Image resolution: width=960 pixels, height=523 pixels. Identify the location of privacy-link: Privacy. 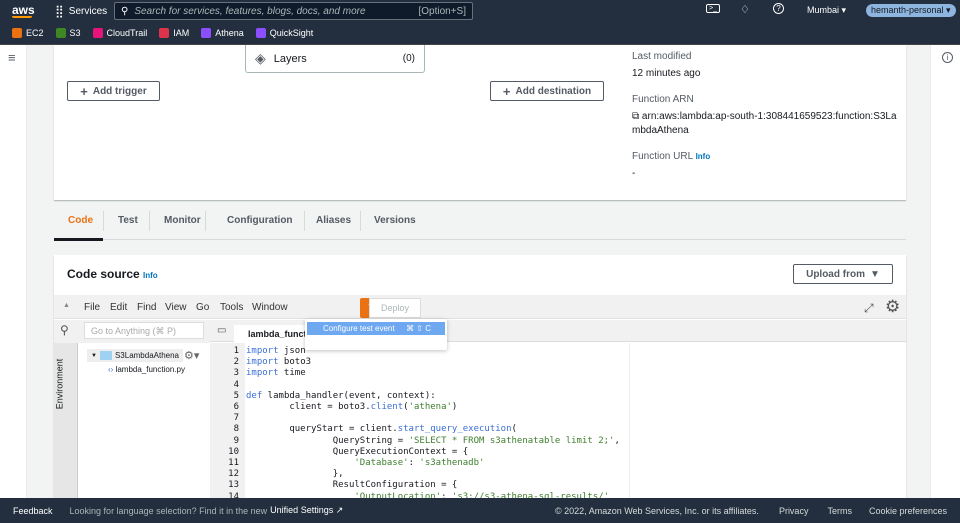
(794, 511).